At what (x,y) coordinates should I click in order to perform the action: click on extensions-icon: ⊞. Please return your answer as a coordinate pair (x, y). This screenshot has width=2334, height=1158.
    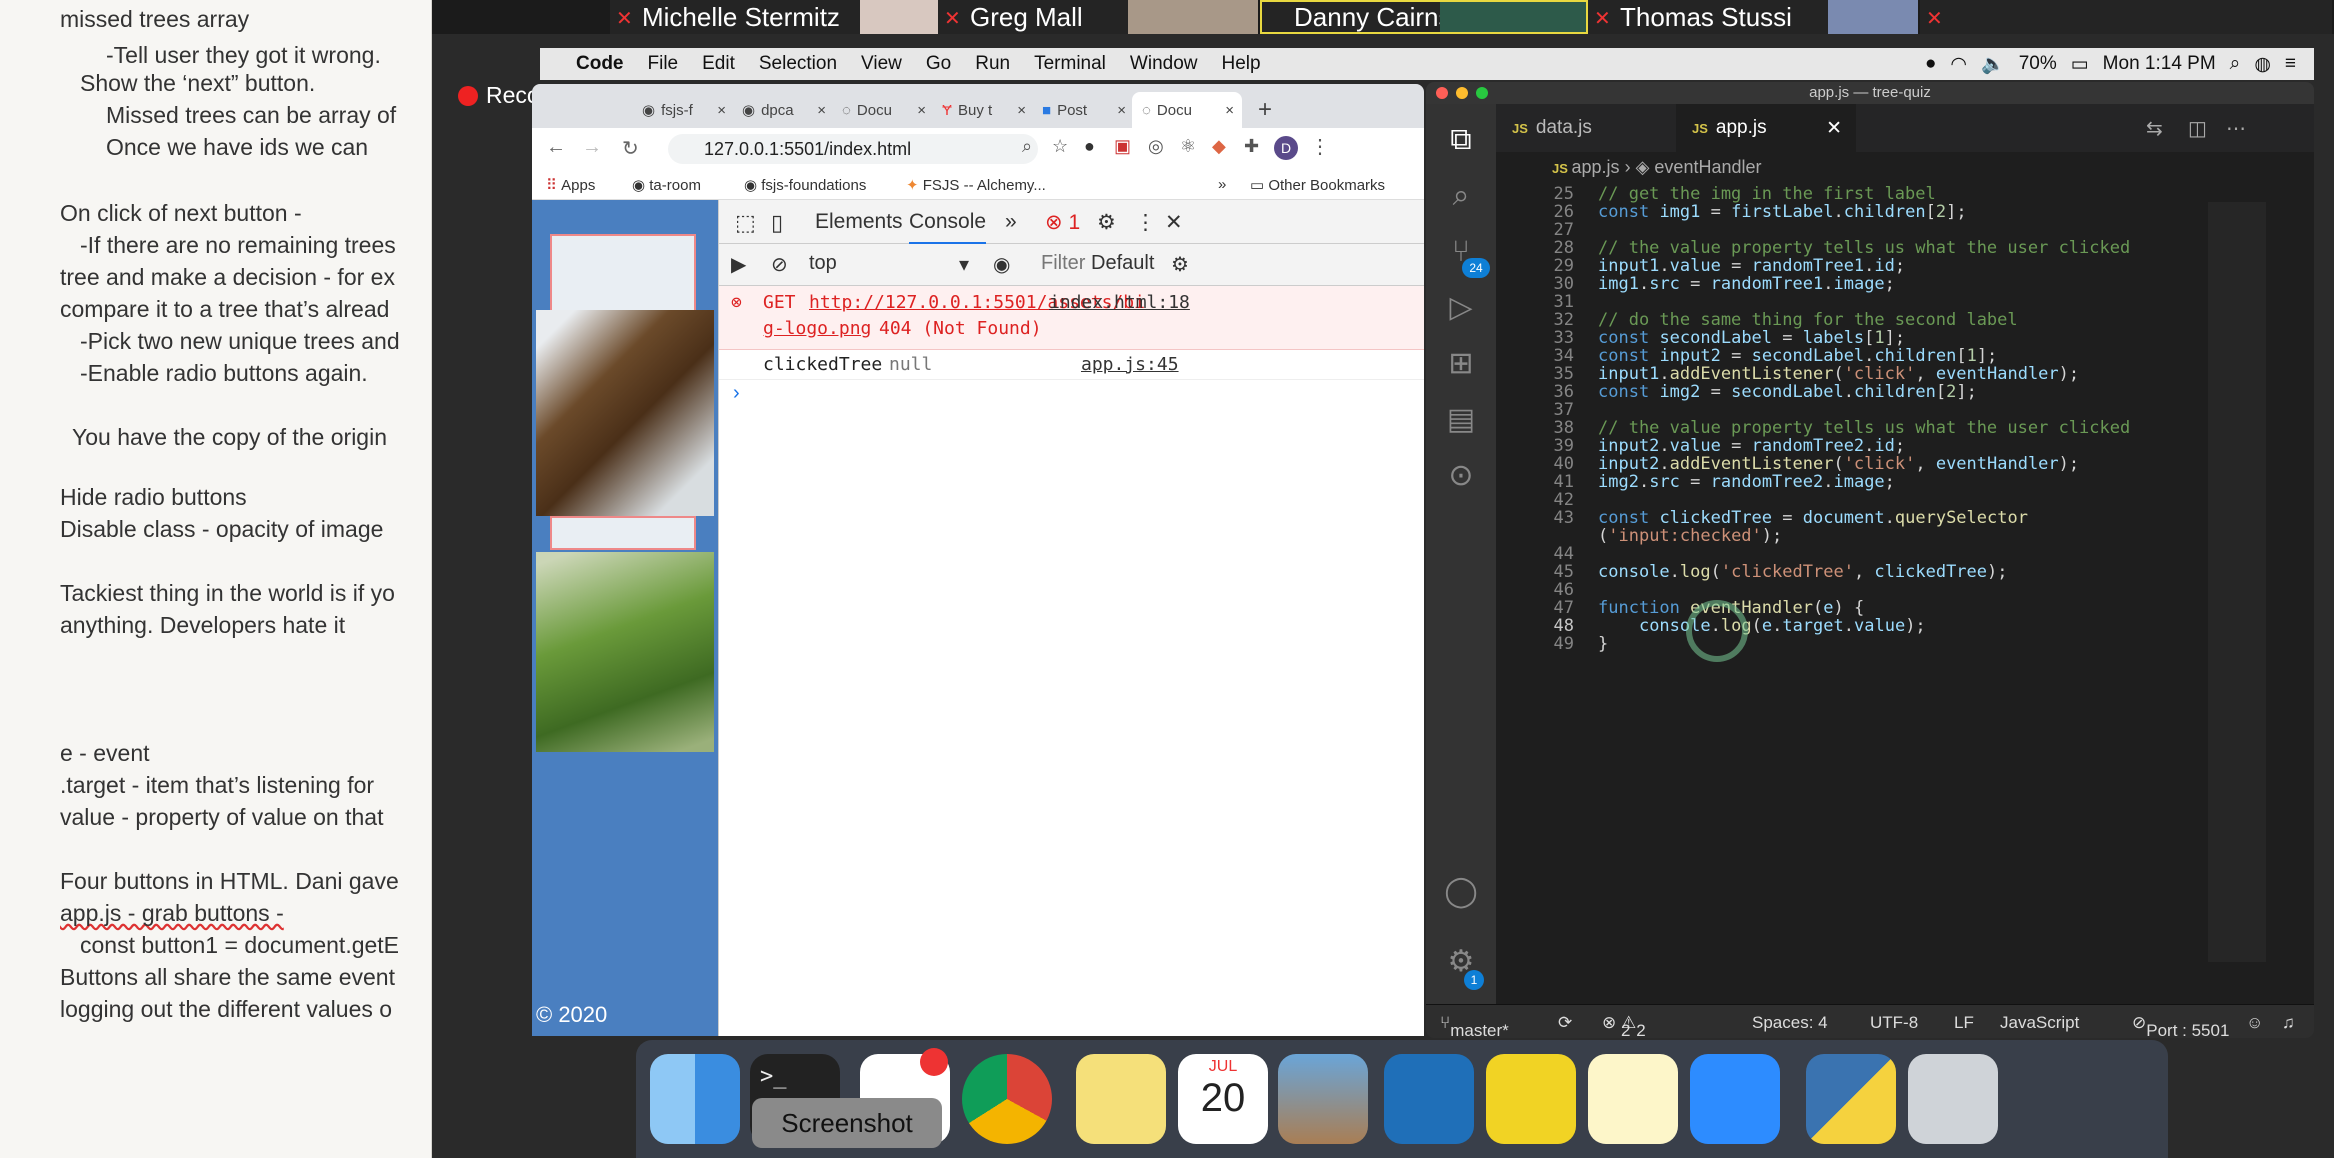
    Looking at the image, I should click on (1461, 364).